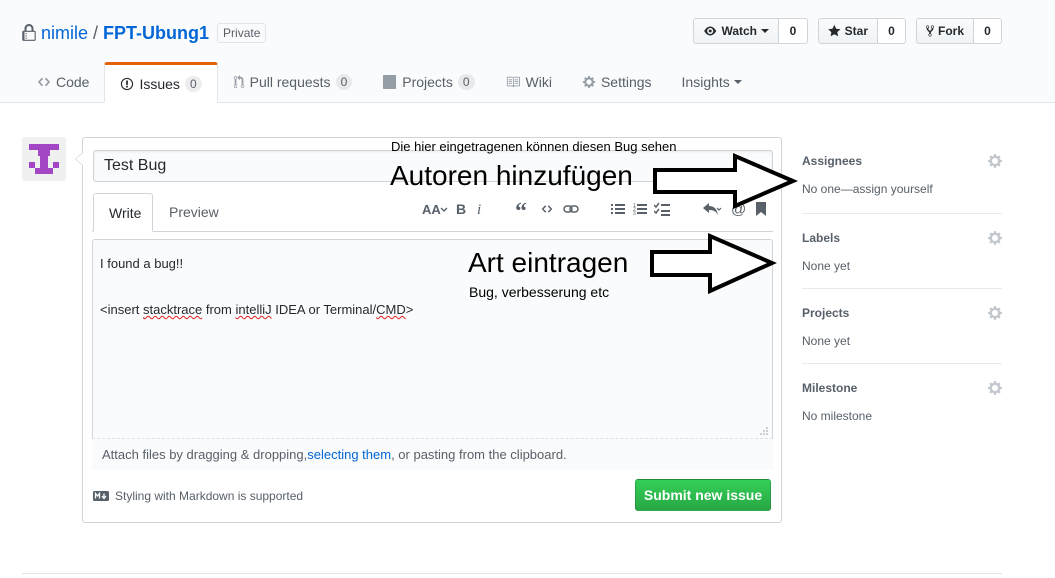  What do you see at coordinates (205, 454) in the screenshot?
I see `attach-prefix: Attach files by dragging & dropping,` at bounding box center [205, 454].